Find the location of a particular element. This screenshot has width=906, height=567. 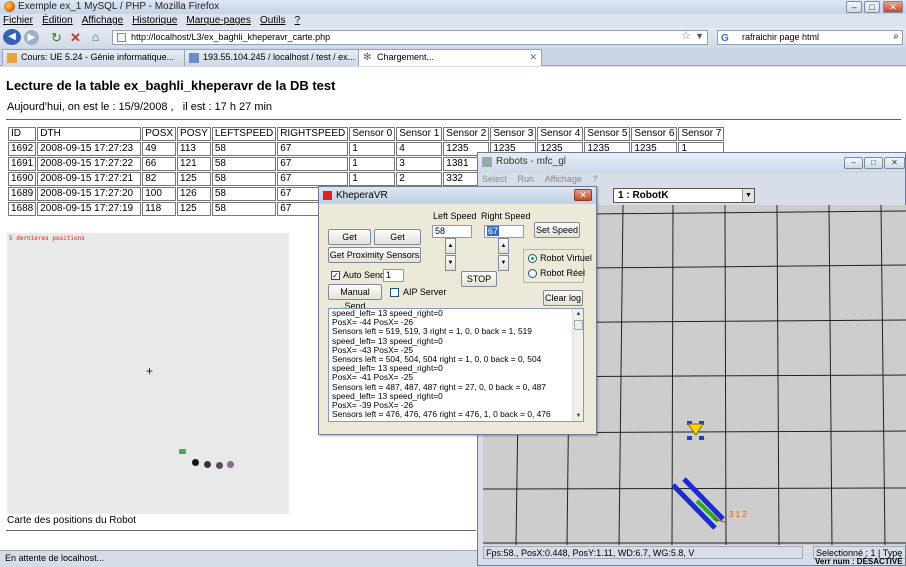

aip-server-label: AIP Server is located at coordinates (425, 292).